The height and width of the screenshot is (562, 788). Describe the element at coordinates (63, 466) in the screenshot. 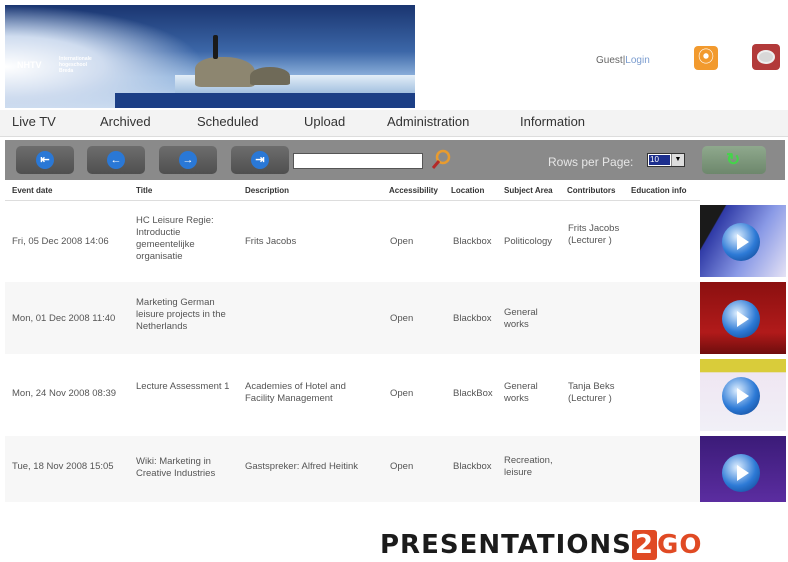

I see `event-date: Tue, 18 Nov 2008 15:05` at that location.